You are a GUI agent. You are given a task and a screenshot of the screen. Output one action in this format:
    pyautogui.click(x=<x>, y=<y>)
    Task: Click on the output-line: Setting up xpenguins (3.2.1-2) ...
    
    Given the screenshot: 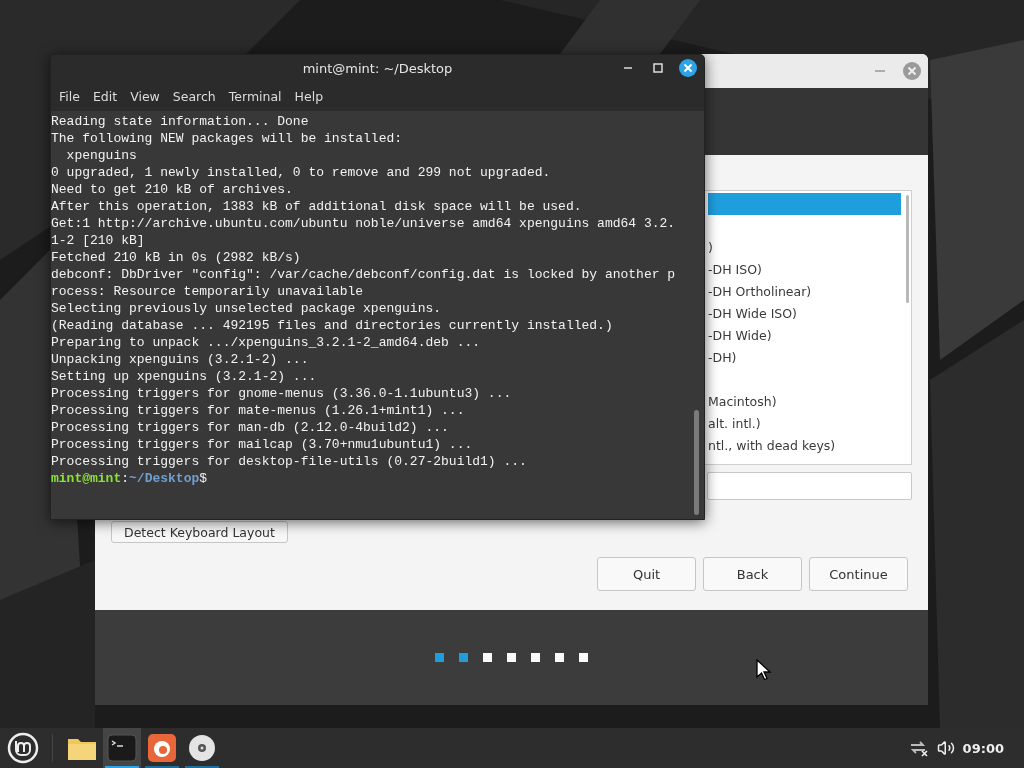 What is the action you would take?
    pyautogui.click(x=184, y=376)
    